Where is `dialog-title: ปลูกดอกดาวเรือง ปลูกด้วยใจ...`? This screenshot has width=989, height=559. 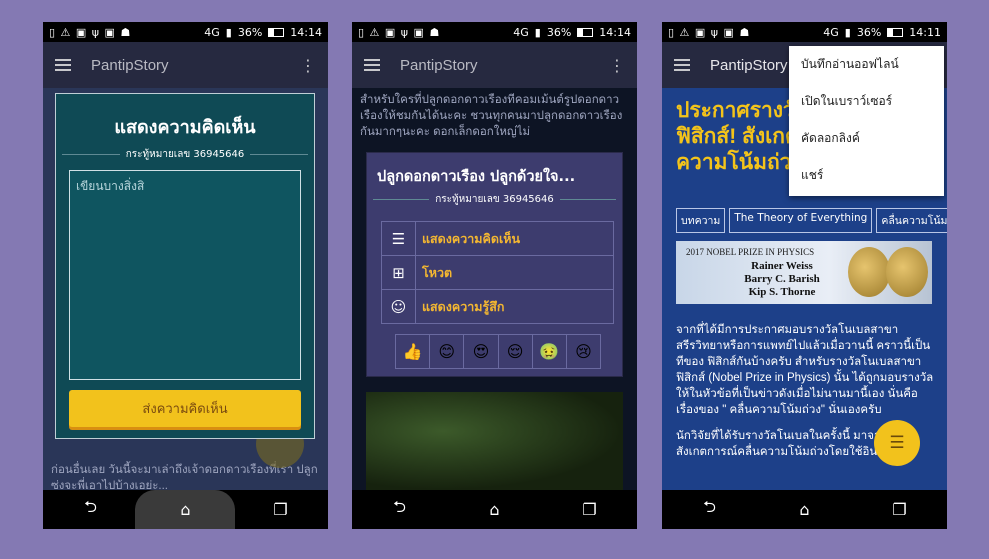
dialog-title: ปลูกดอกดาวเรือง ปลูกด้วยใจ... is located at coordinates (476, 177).